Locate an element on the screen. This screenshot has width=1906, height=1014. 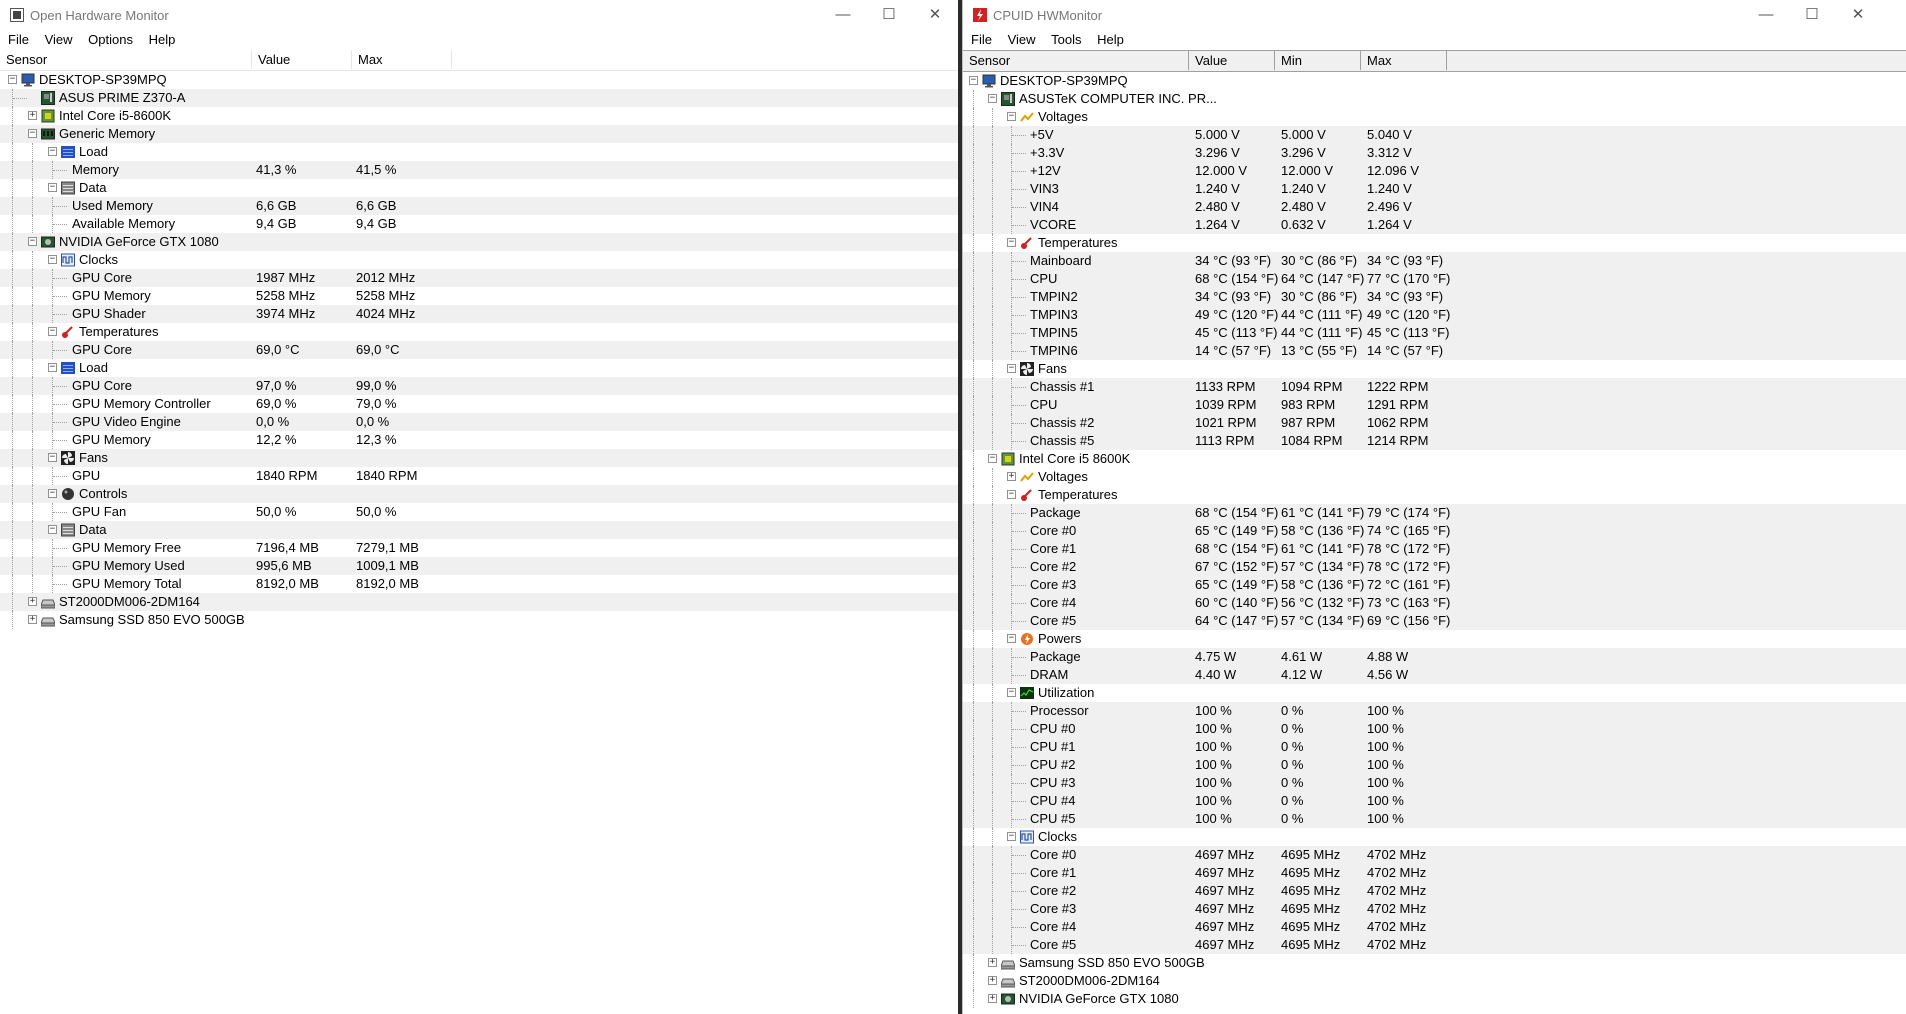
ohm-col-max: Max is located at coordinates (402, 59).